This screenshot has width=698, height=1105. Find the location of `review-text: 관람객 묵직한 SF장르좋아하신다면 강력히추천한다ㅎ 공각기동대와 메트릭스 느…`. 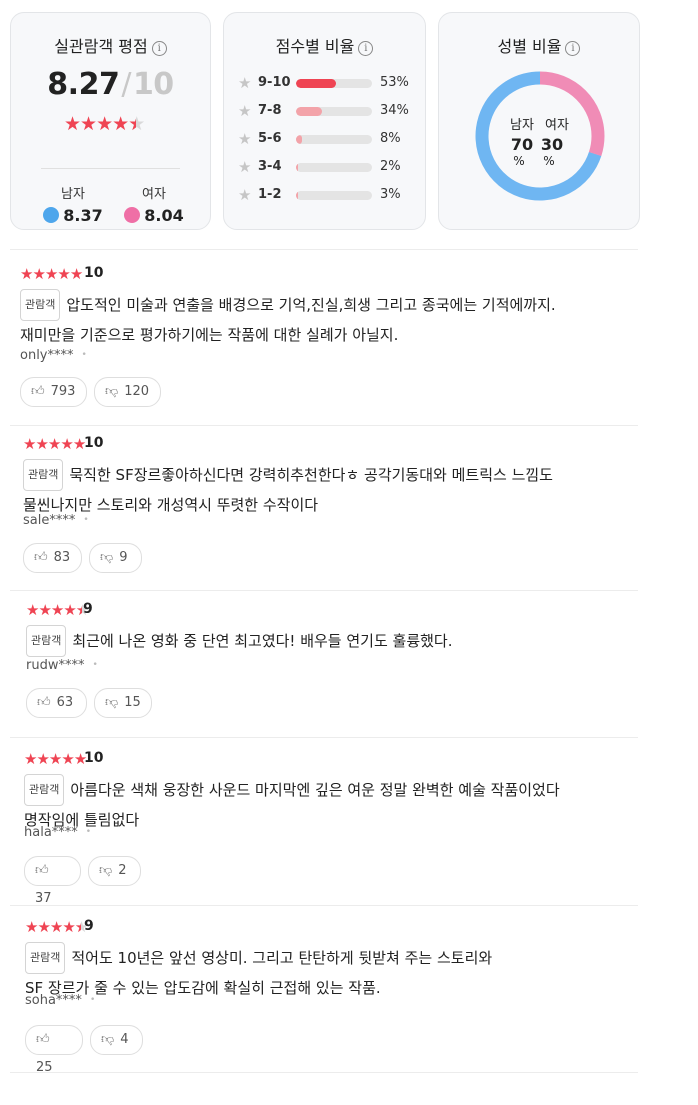

review-text: 관람객 묵직한 SF장르좋아하신다면 강력히추천한다ㅎ 공각기동대와 메트릭스 느… is located at coordinates (338, 489).